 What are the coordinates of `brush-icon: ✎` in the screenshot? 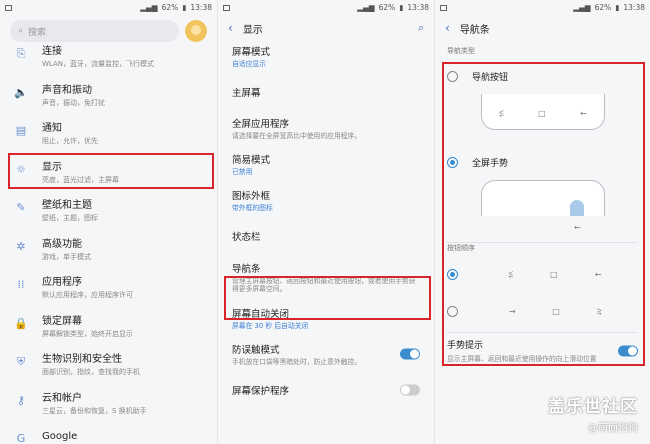 It's located at (21, 207).